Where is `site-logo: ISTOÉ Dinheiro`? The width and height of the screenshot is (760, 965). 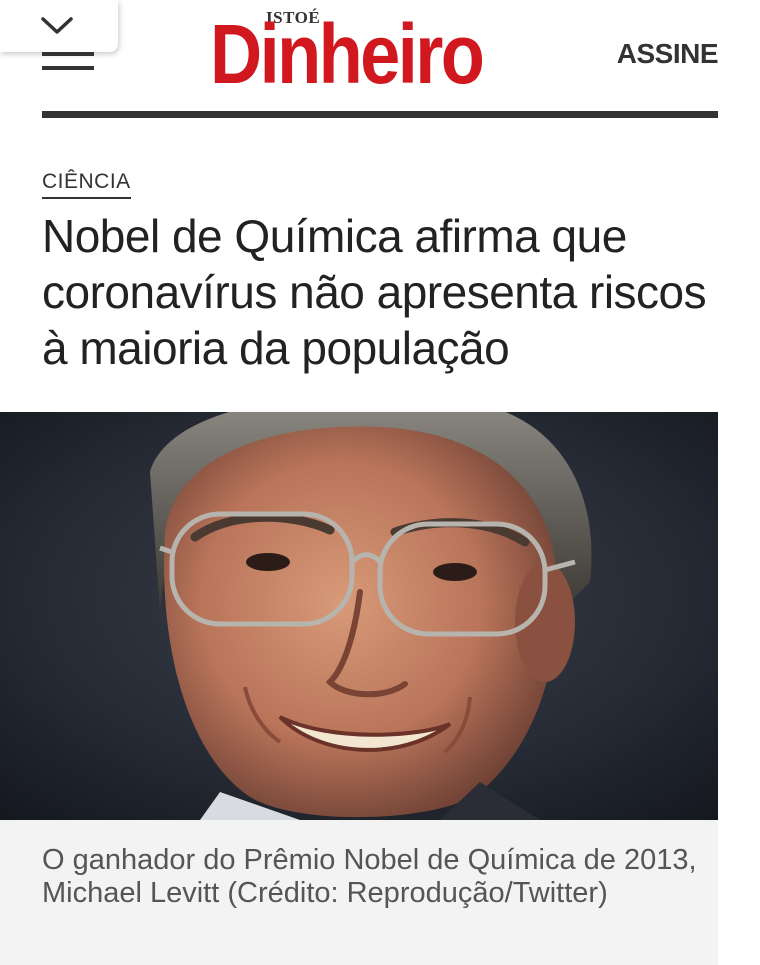
site-logo: ISTOÉ Dinheiro is located at coordinates (365, 54).